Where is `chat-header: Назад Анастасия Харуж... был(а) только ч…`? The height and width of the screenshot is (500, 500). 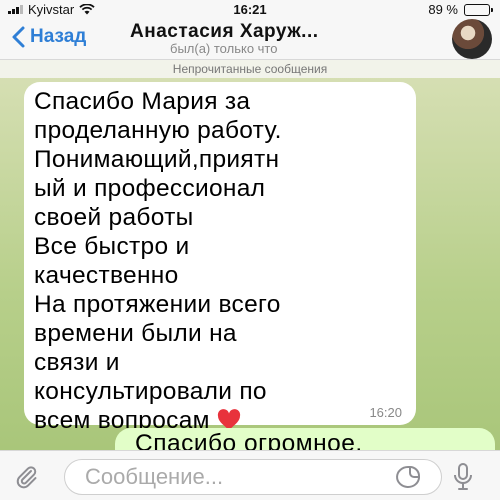 chat-header: Назад Анастасия Харуж... был(а) только ч… is located at coordinates (250, 39).